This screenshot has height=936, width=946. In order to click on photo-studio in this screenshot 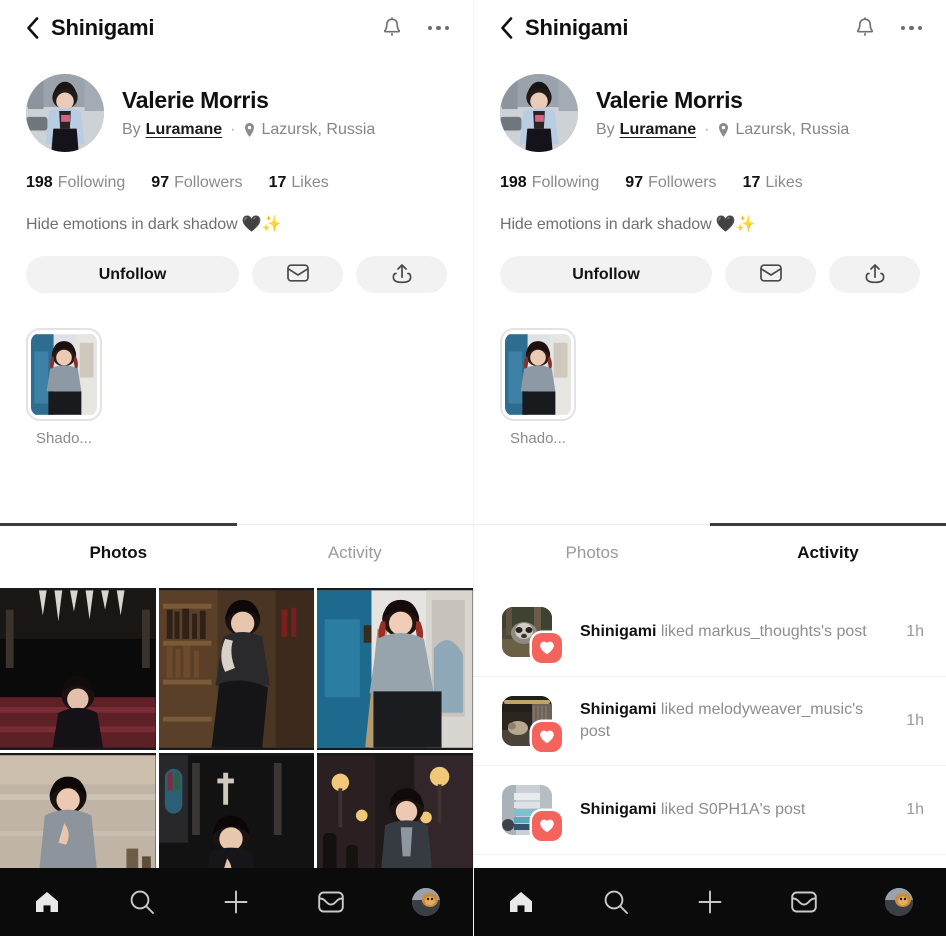, I will do `click(395, 669)`.